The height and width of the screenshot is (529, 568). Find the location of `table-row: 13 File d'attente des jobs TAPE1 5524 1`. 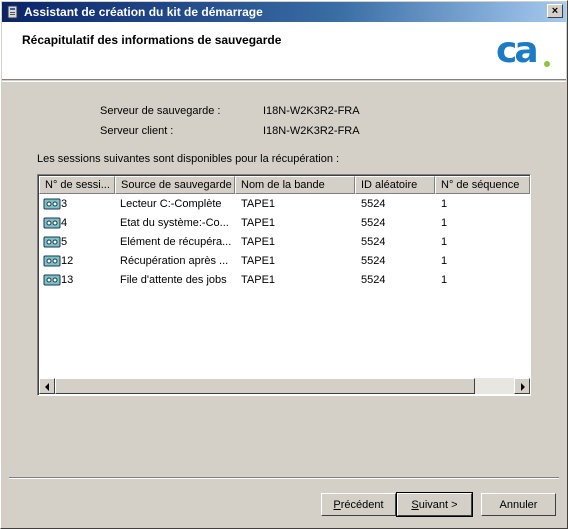

table-row: 13 File d'attente des jobs TAPE1 5524 1 is located at coordinates (284, 280).